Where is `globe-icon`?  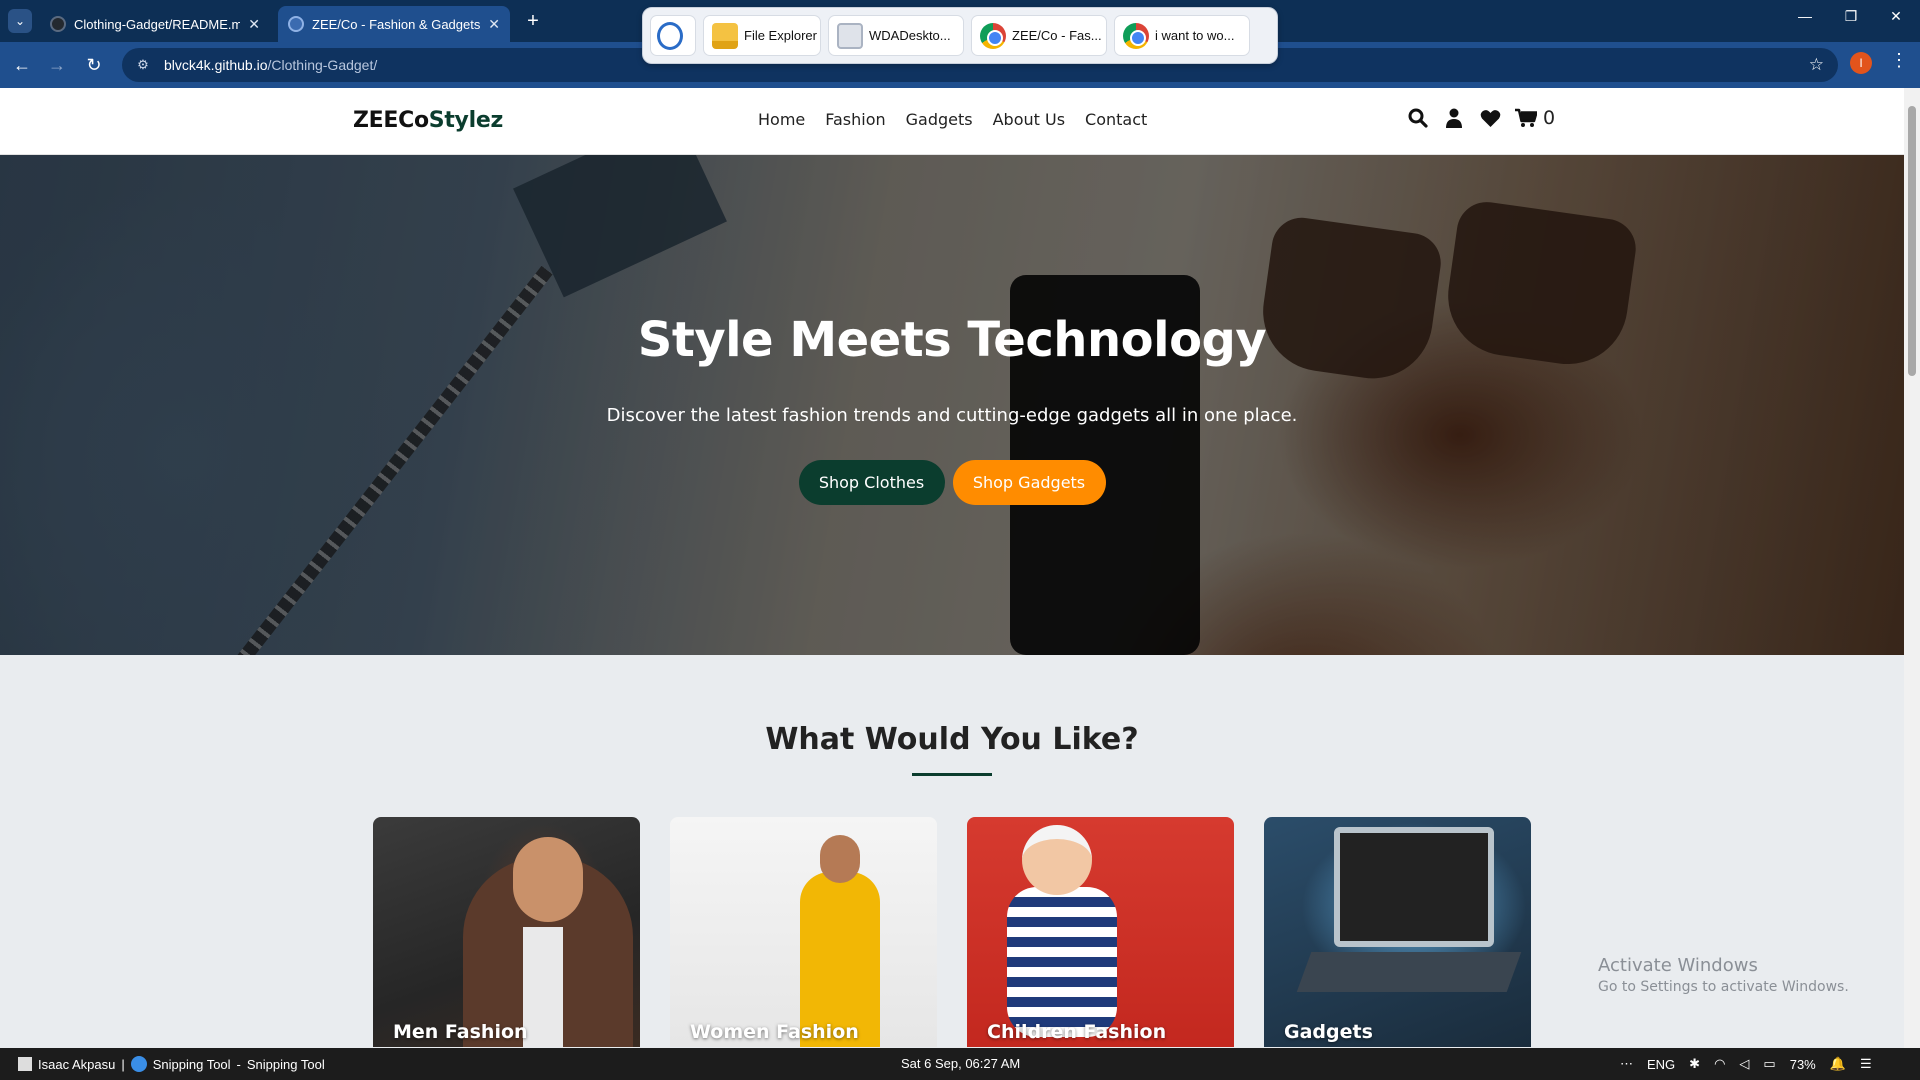
globe-icon is located at coordinates (296, 24).